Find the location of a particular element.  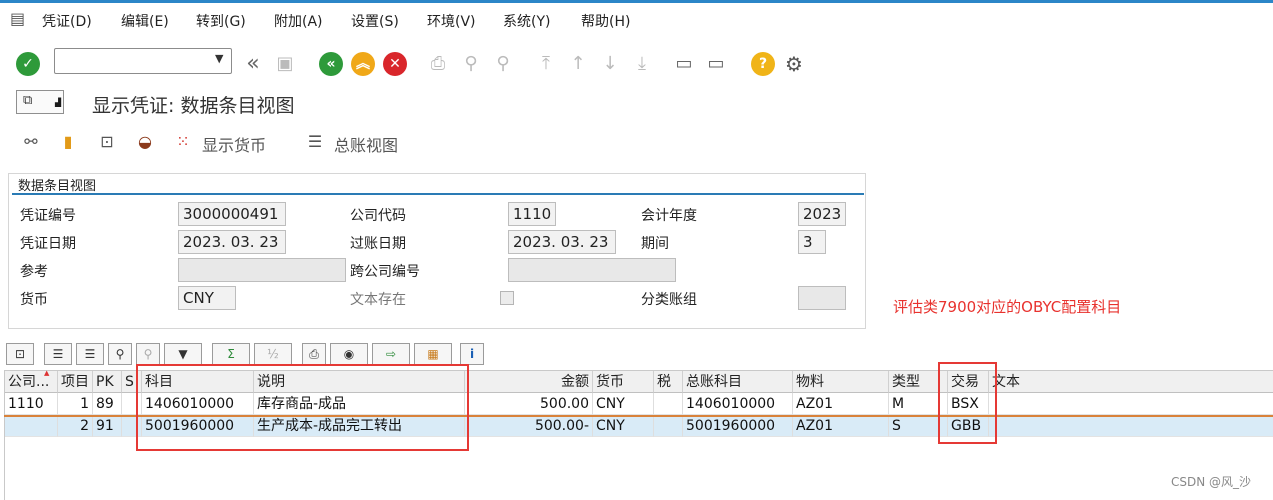

fiscal-year-field: 2023 is located at coordinates (822, 214).